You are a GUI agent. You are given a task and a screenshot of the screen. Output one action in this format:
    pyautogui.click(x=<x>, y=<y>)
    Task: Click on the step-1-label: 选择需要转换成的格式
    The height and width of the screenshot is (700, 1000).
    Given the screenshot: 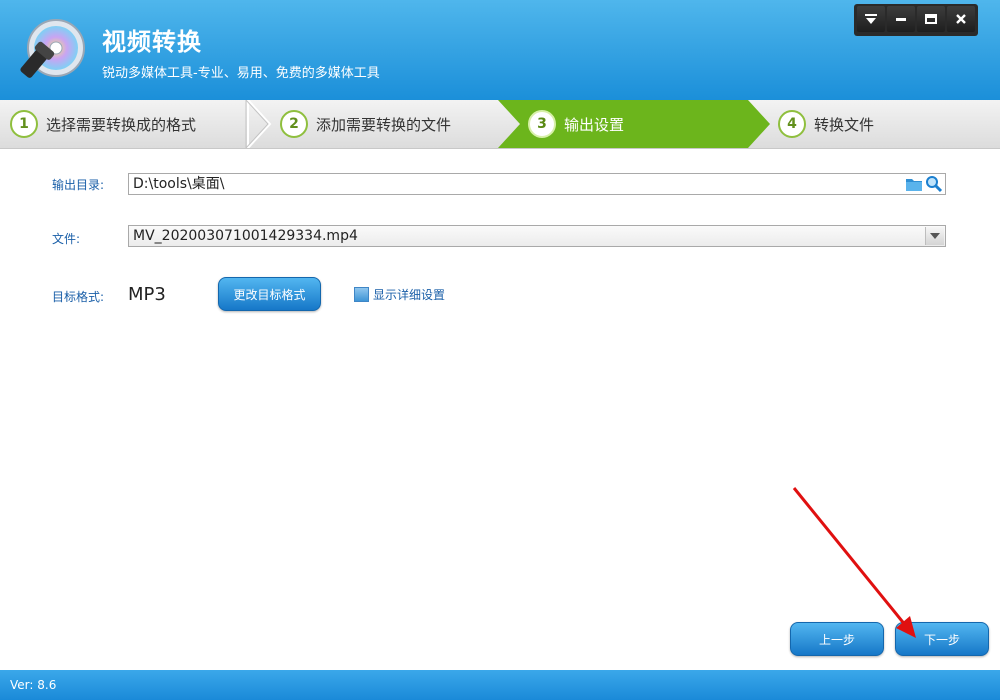 What is the action you would take?
    pyautogui.click(x=121, y=124)
    